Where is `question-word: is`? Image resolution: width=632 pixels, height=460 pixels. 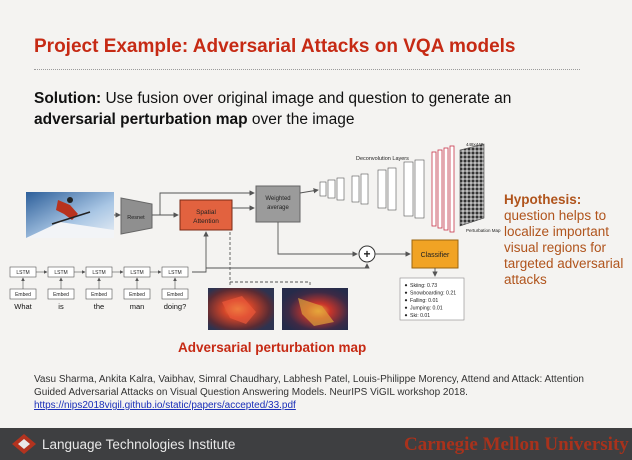 question-word: is is located at coordinates (61, 306).